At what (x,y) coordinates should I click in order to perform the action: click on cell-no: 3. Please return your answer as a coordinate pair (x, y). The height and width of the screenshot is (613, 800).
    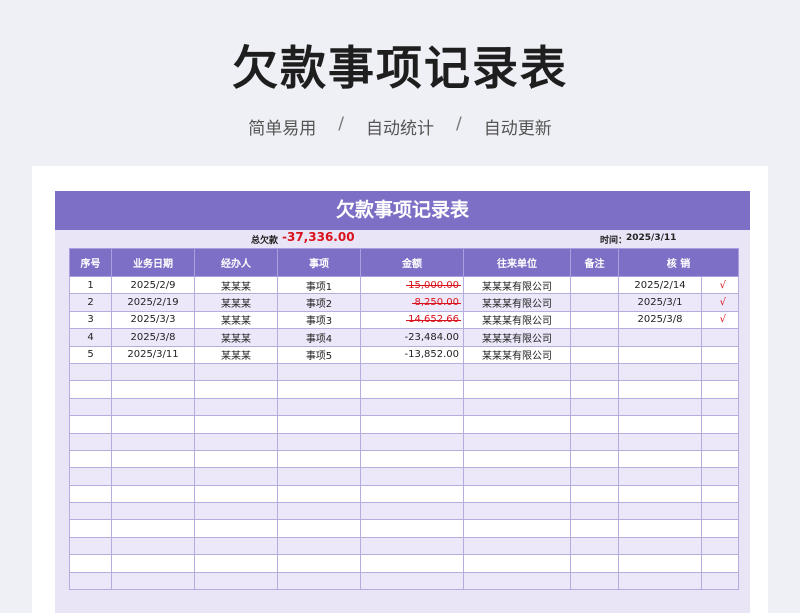
    Looking at the image, I should click on (90, 320).